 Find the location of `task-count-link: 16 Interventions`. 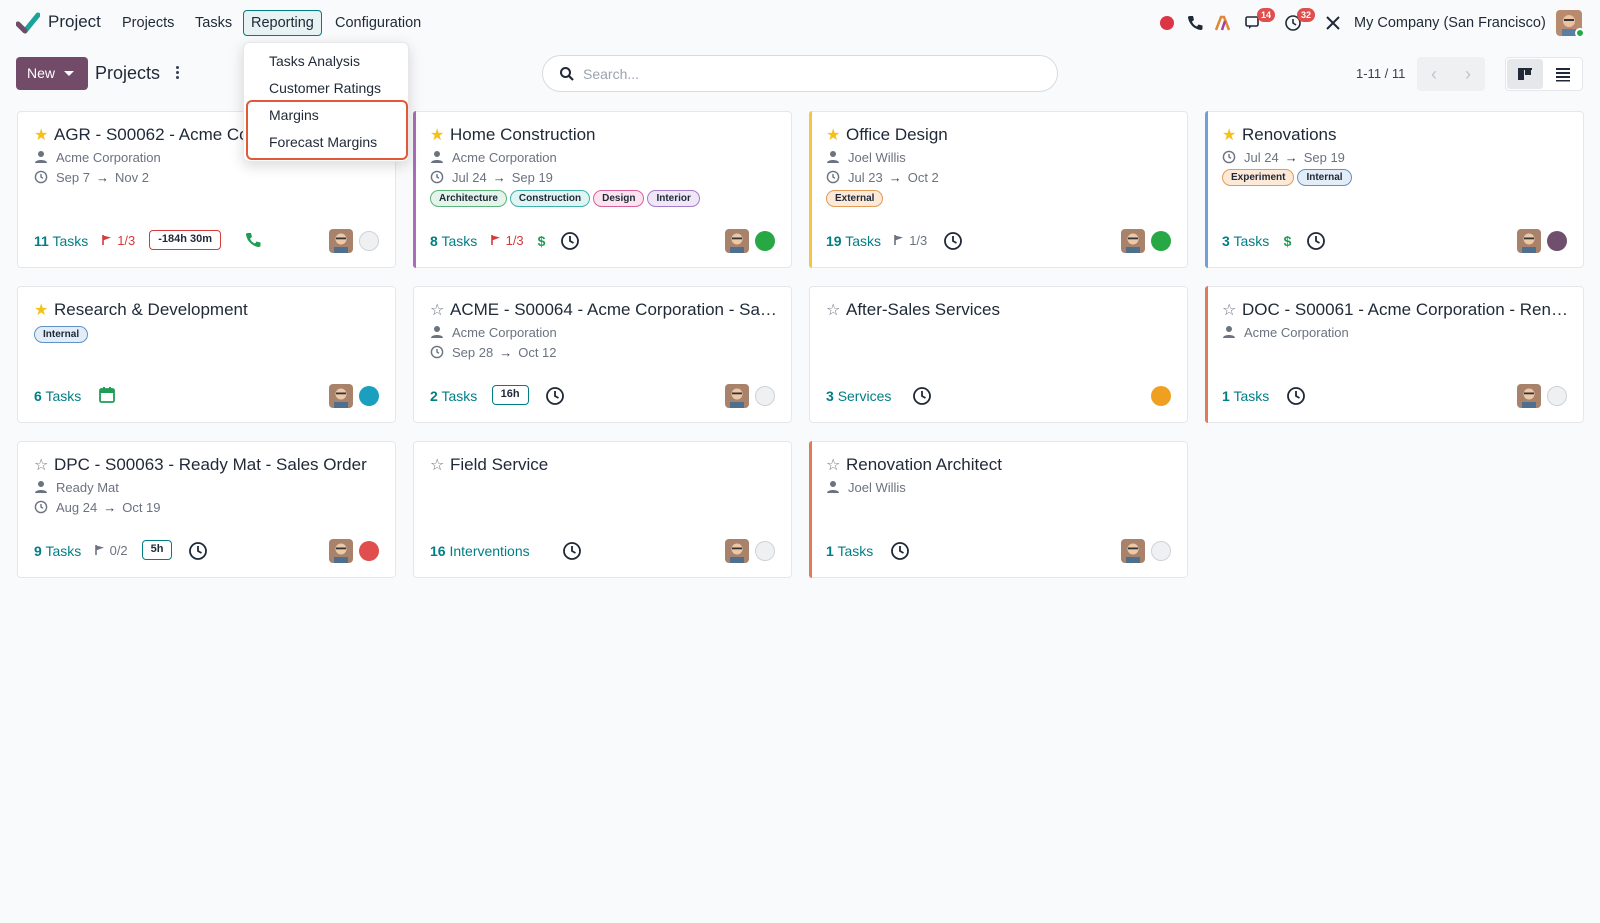

task-count-link: 16 Interventions is located at coordinates (480, 551).